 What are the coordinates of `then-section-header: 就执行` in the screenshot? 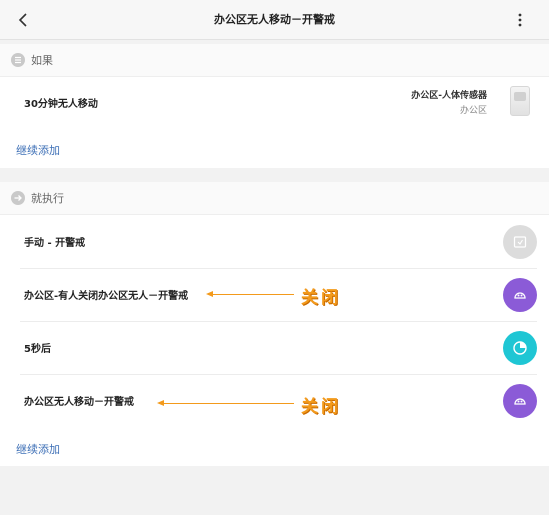 It's located at (274, 198).